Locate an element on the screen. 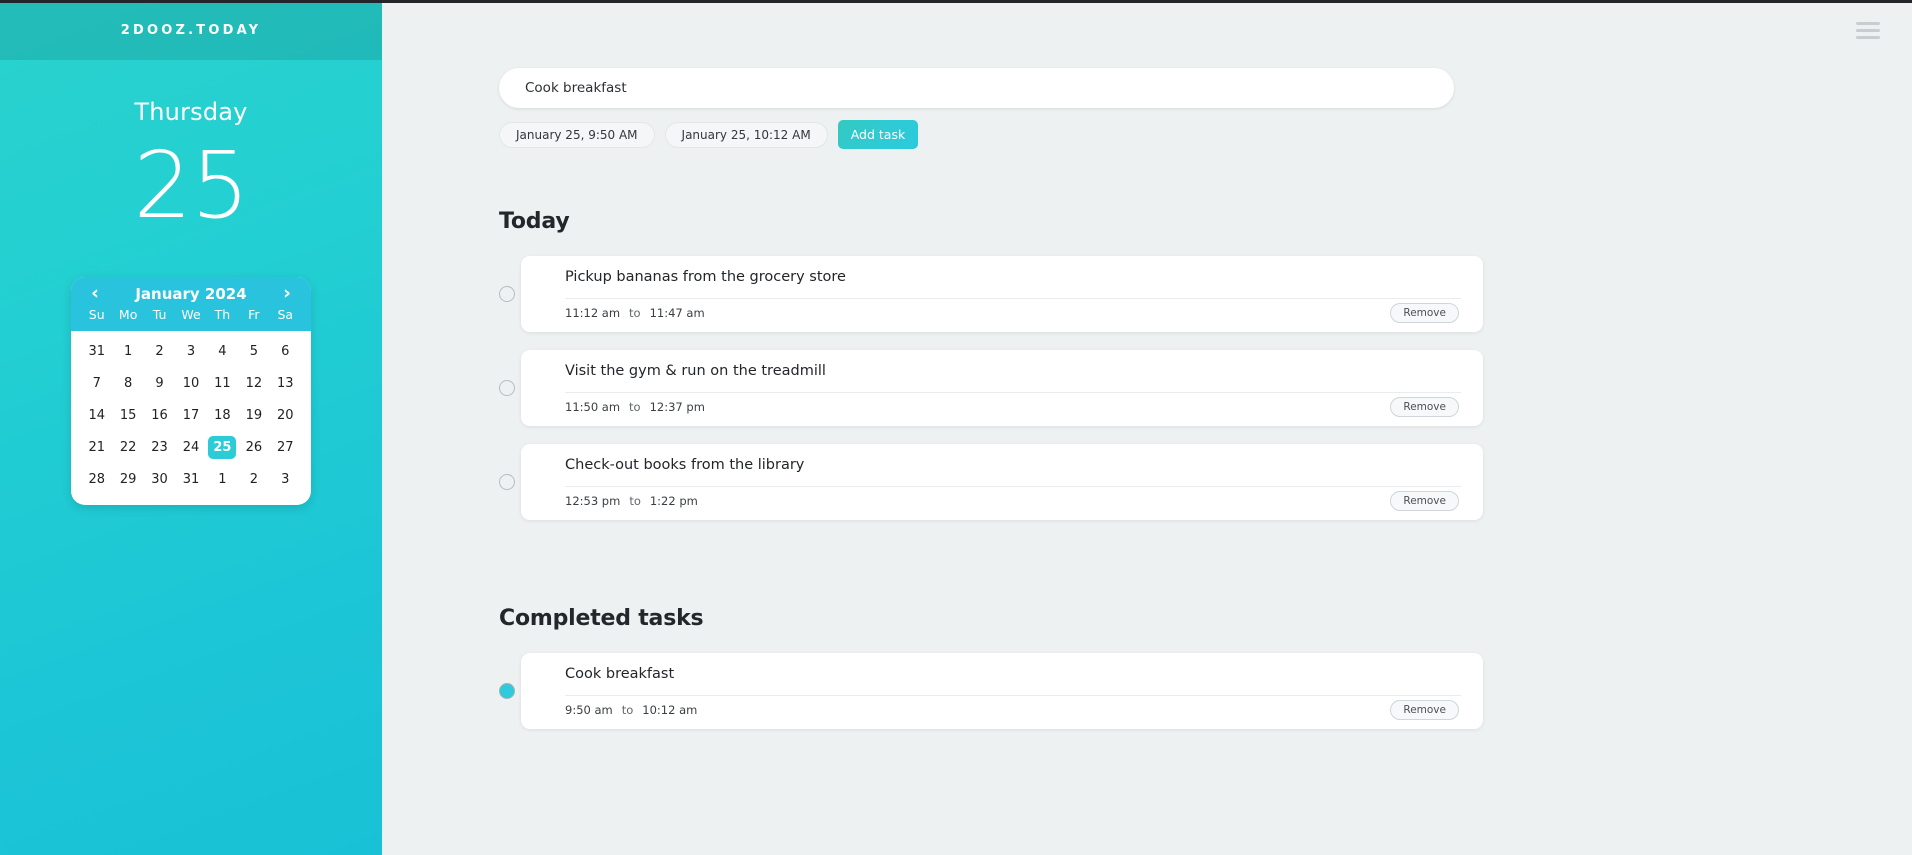 Image resolution: width=1912 pixels, height=855 pixels. calendar-day-name: We is located at coordinates (191, 314).